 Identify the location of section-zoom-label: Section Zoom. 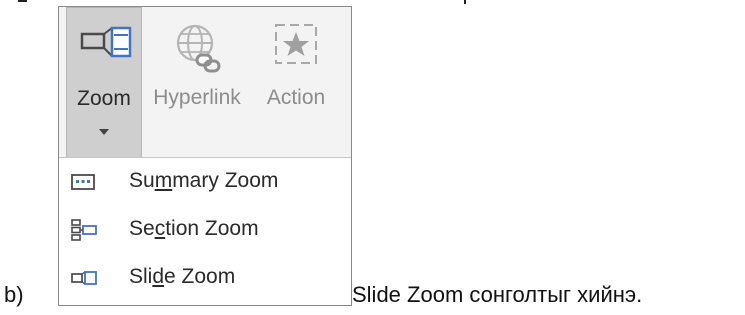
(194, 228).